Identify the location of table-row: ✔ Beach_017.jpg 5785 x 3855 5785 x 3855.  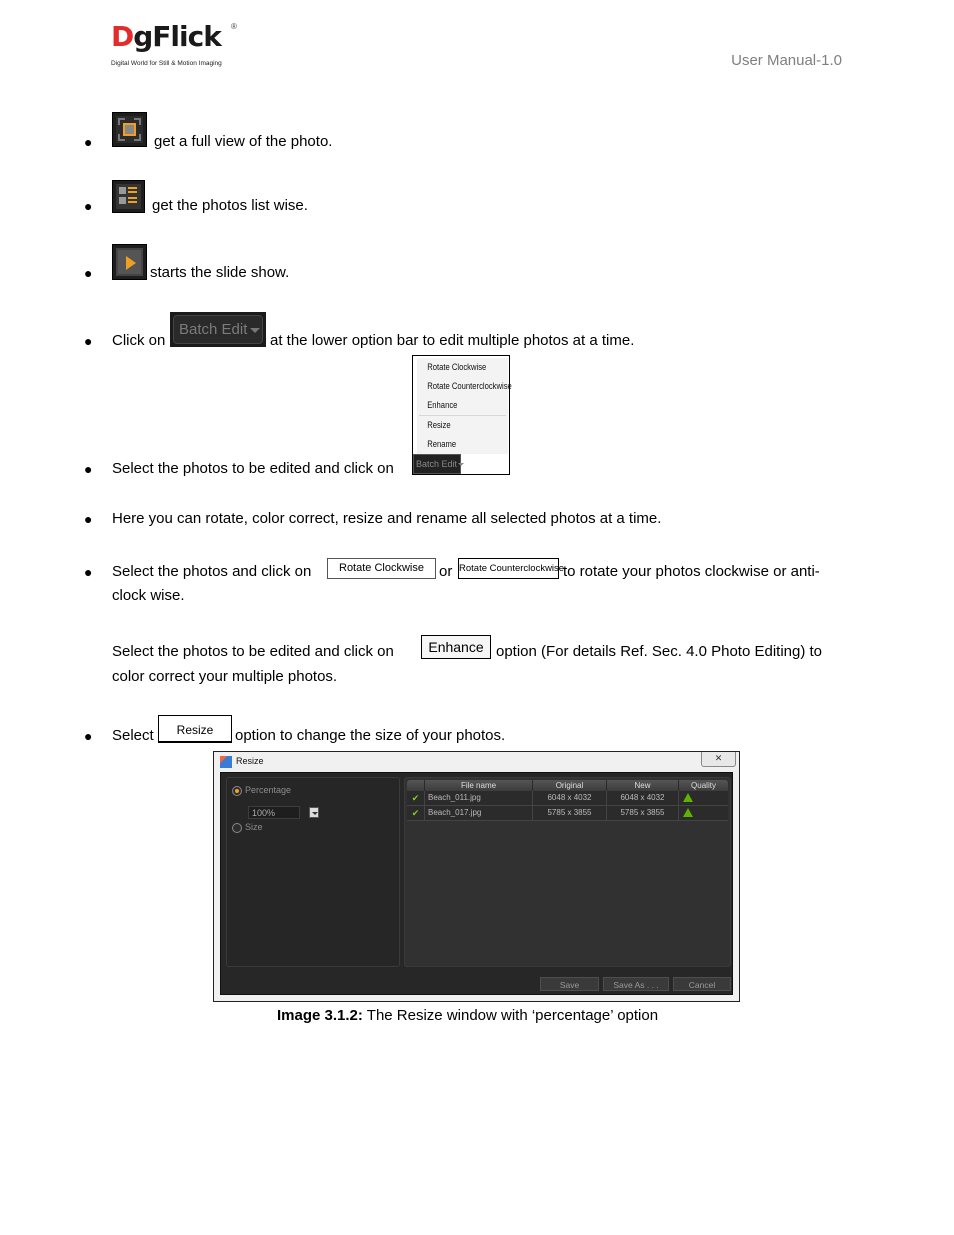
(567, 813).